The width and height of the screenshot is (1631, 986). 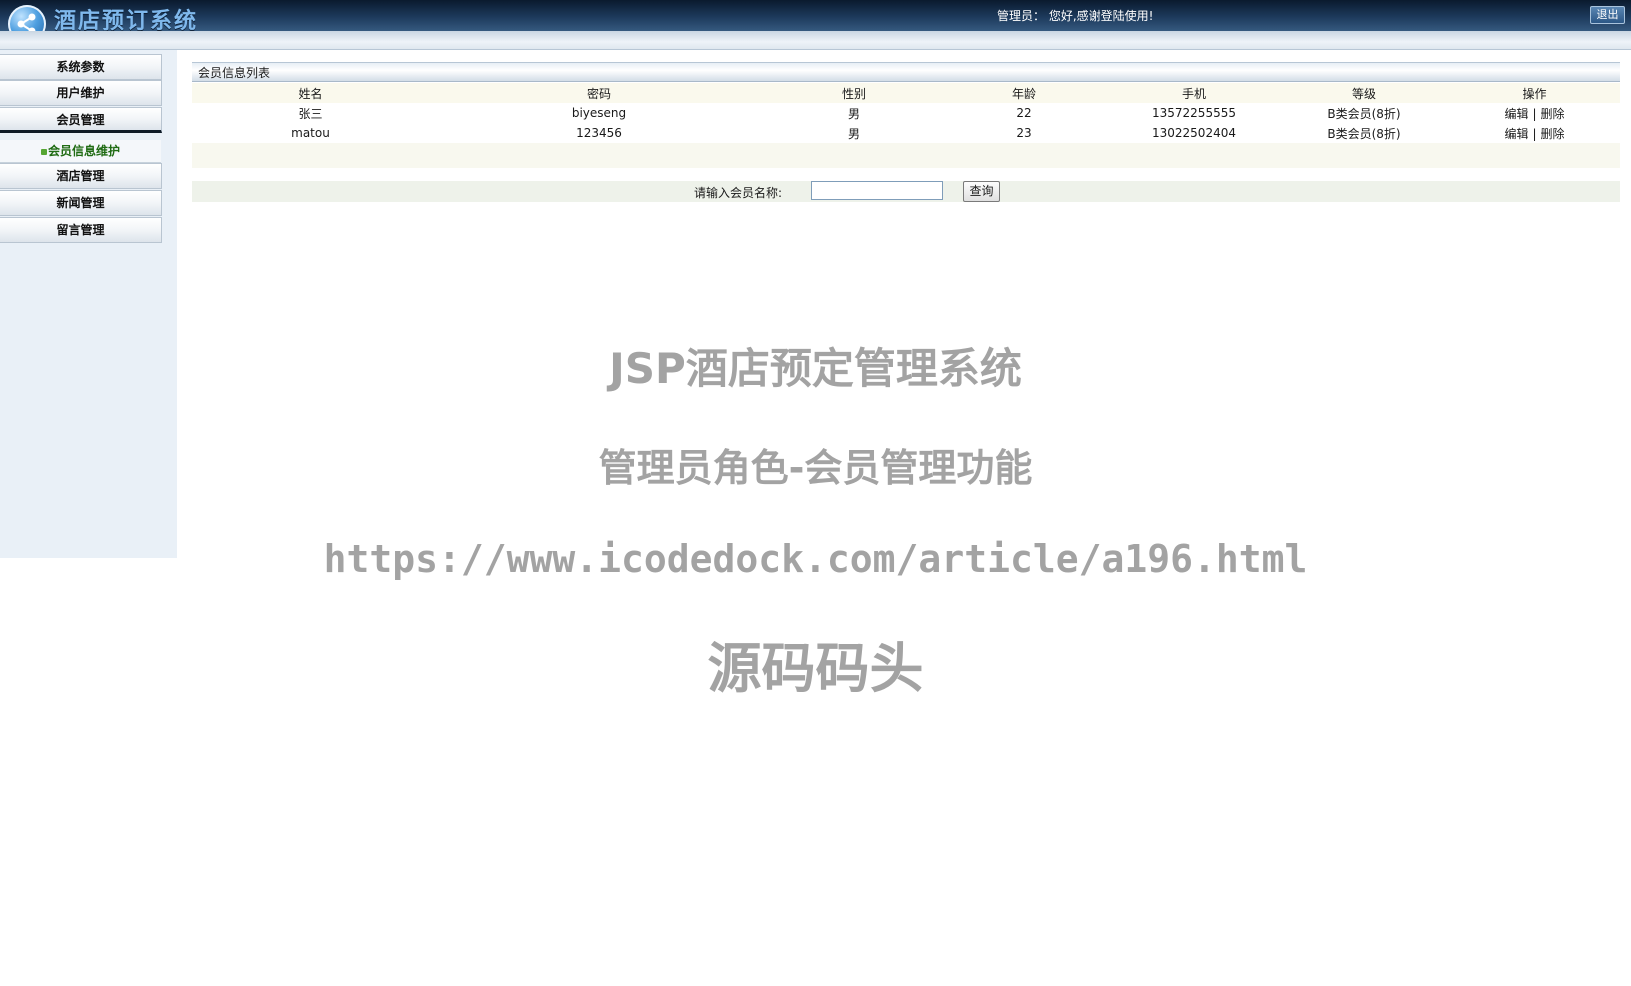 I want to click on column-header-password: 密码, so click(x=598, y=93).